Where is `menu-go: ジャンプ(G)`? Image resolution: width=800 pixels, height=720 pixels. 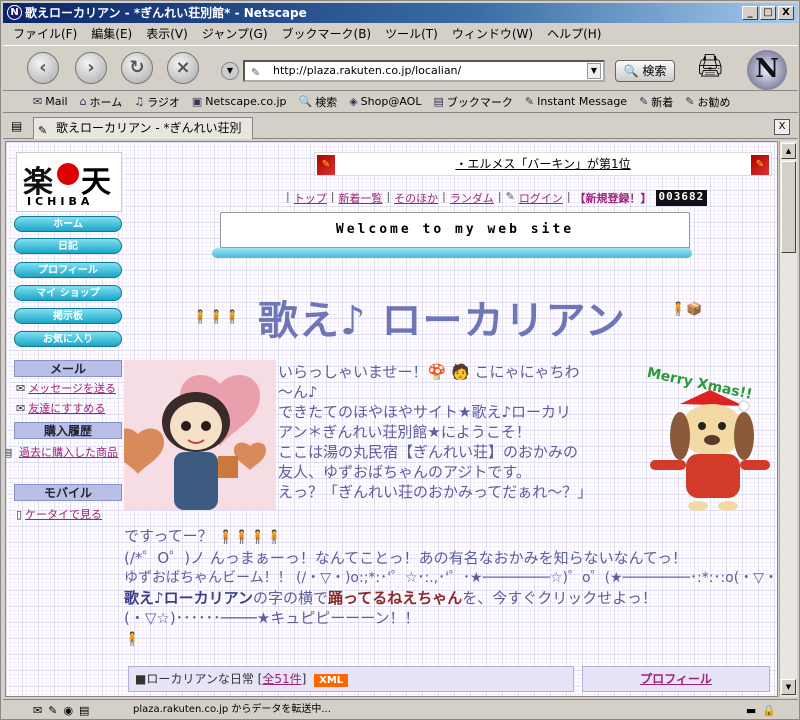 menu-go: ジャンプ(G) is located at coordinates (235, 33).